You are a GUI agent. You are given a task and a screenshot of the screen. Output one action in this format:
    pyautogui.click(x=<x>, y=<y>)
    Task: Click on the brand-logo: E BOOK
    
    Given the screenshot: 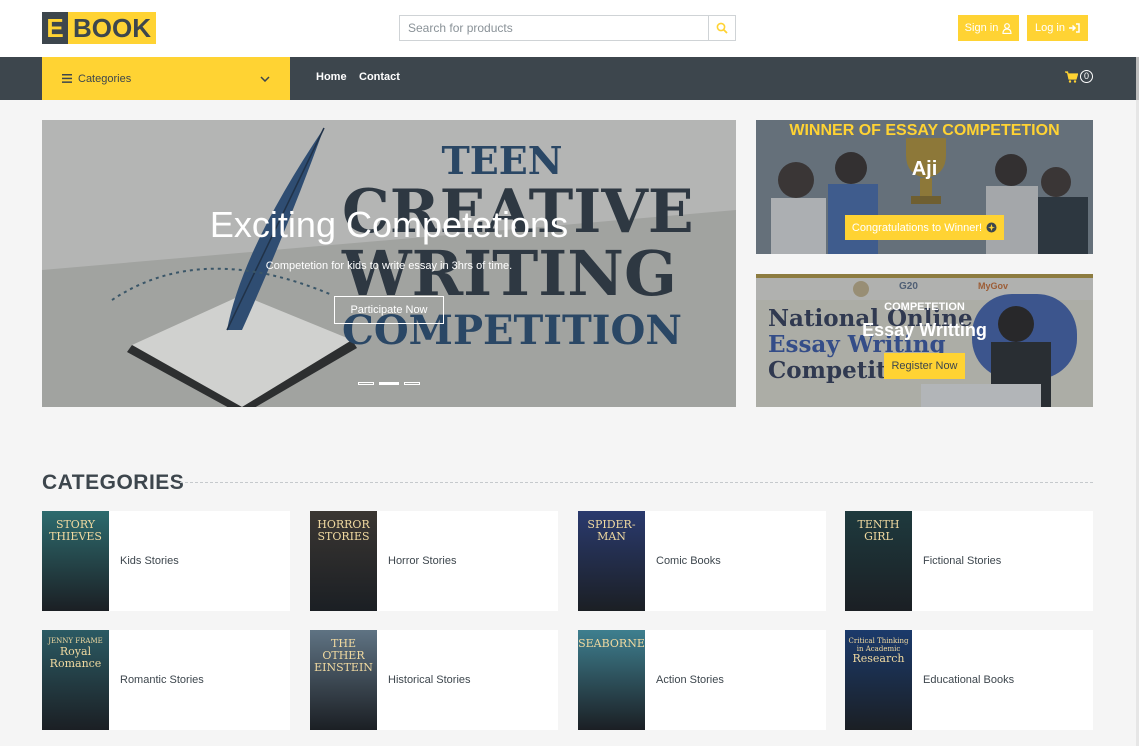 What is the action you would take?
    pyautogui.click(x=99, y=28)
    